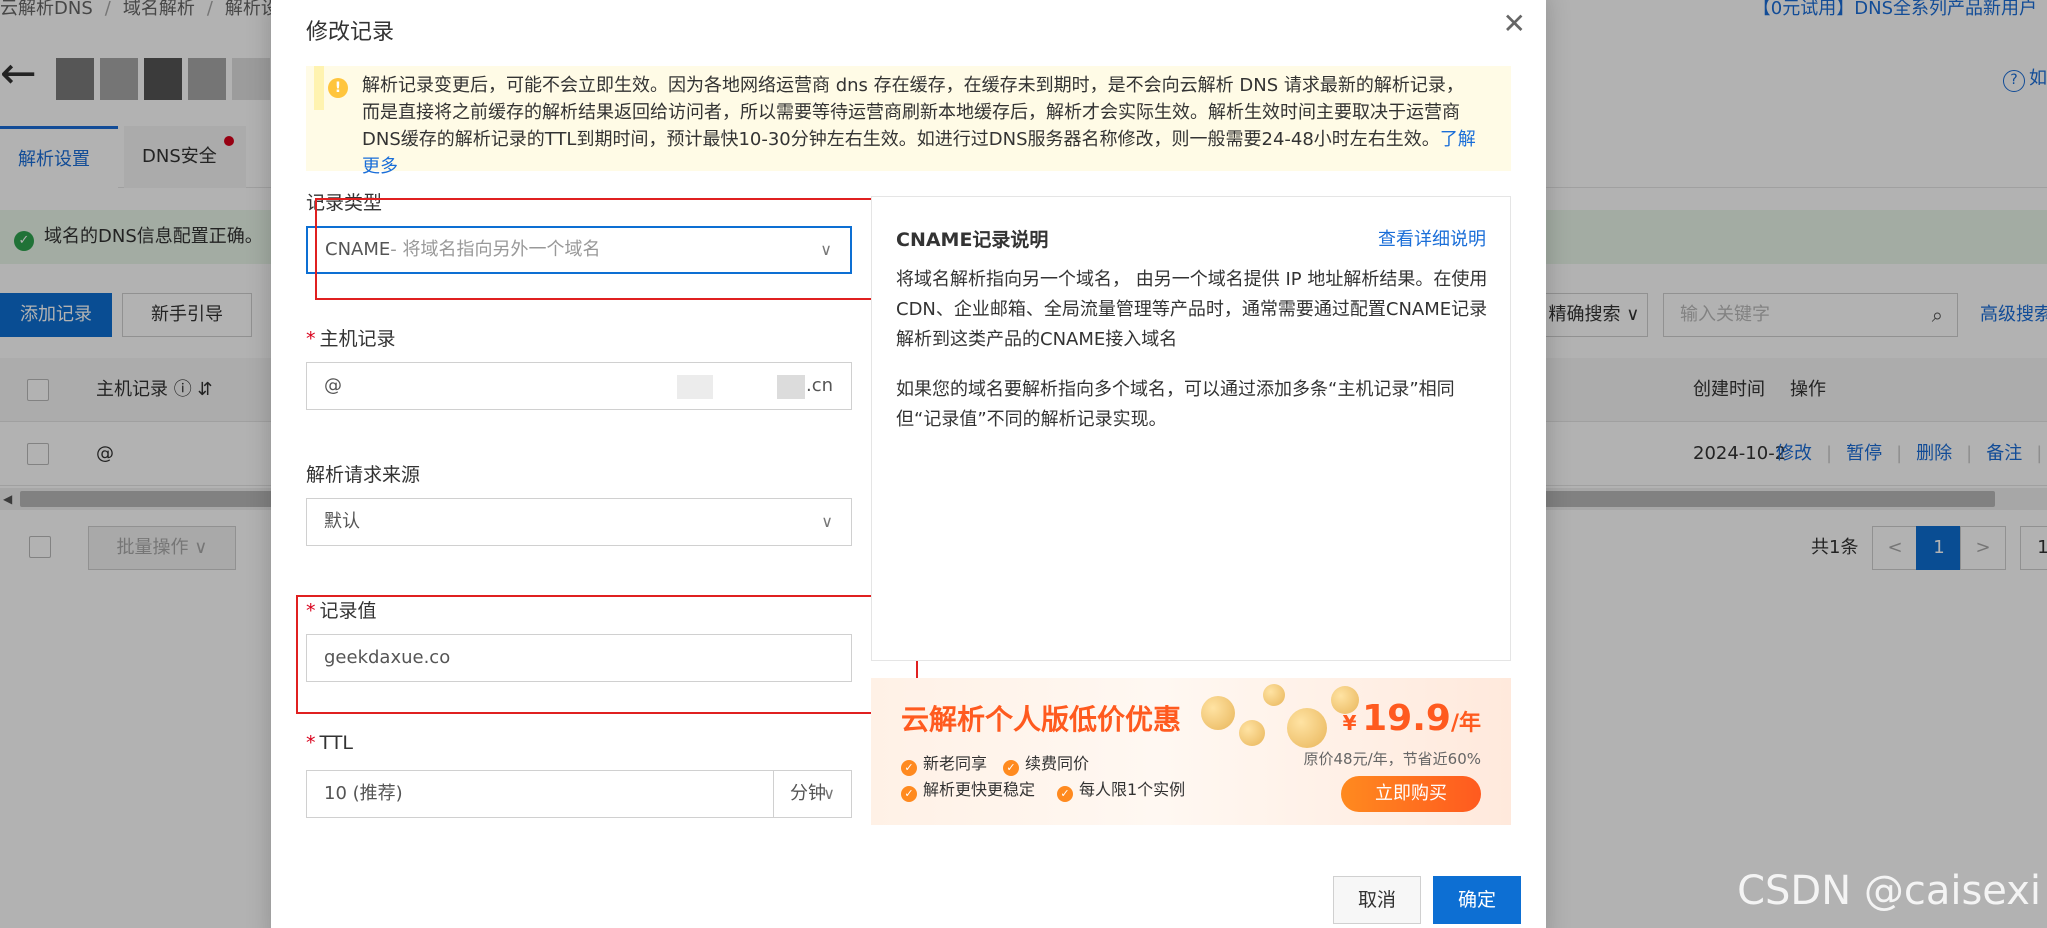 The image size is (2047, 928). I want to click on price-currency: ¥, so click(1349, 723).